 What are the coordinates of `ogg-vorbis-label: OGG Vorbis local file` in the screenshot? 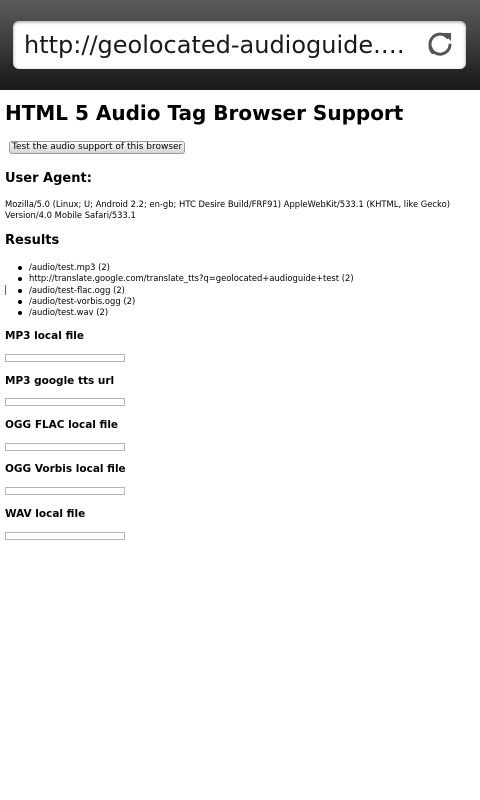 It's located at (65, 469).